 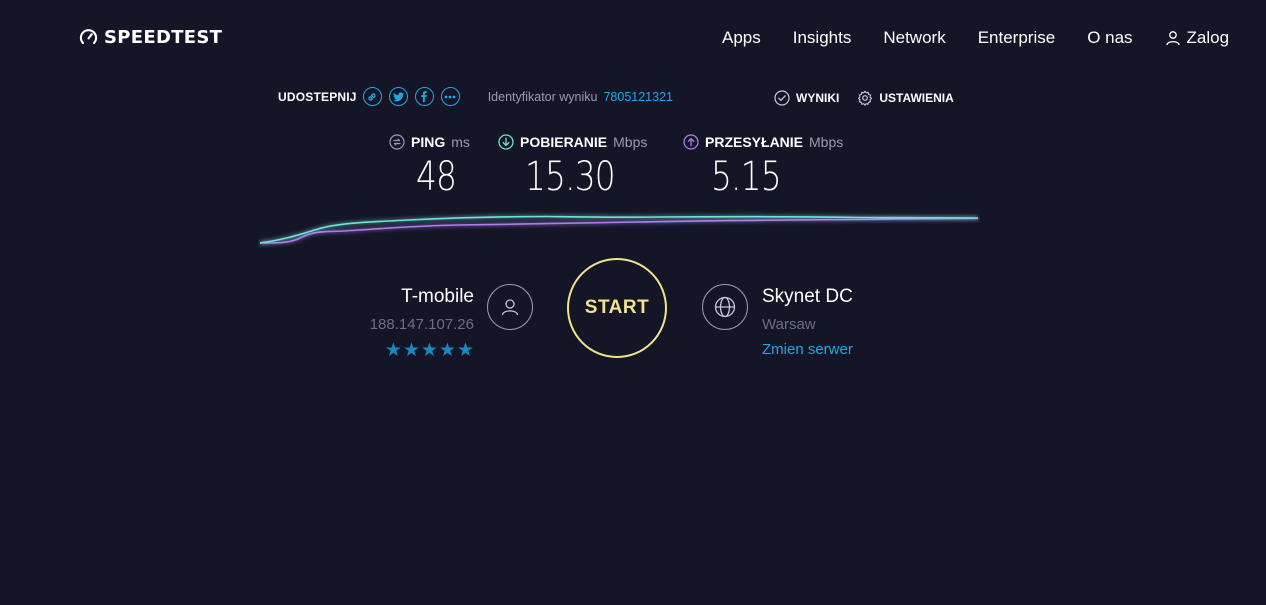 What do you see at coordinates (460, 142) in the screenshot?
I see `ping-unit: ms` at bounding box center [460, 142].